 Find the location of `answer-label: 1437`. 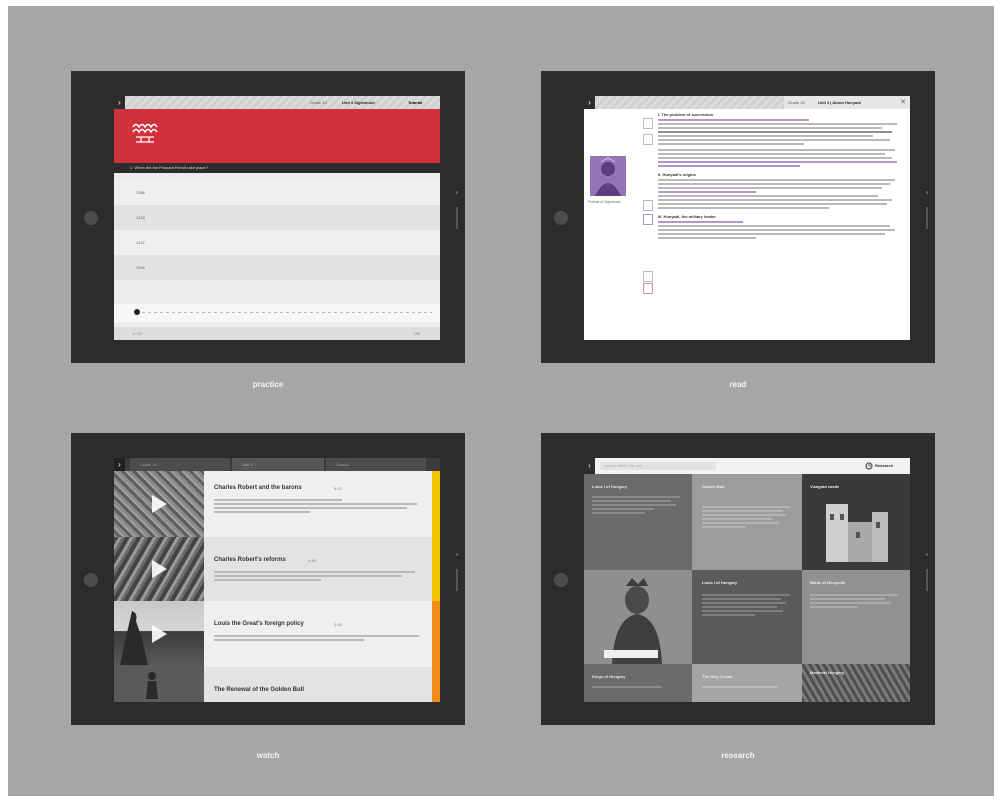

answer-label: 1437 is located at coordinates (140, 242).